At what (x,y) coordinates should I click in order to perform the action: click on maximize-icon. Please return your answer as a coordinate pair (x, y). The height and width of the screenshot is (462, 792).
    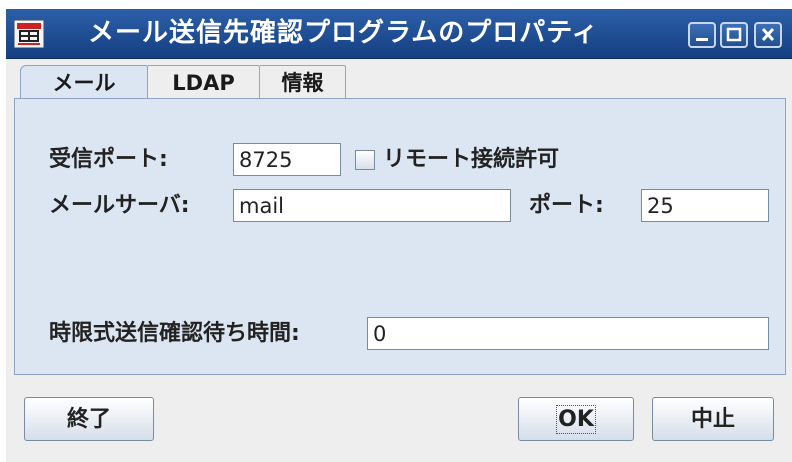
    Looking at the image, I should click on (734, 34).